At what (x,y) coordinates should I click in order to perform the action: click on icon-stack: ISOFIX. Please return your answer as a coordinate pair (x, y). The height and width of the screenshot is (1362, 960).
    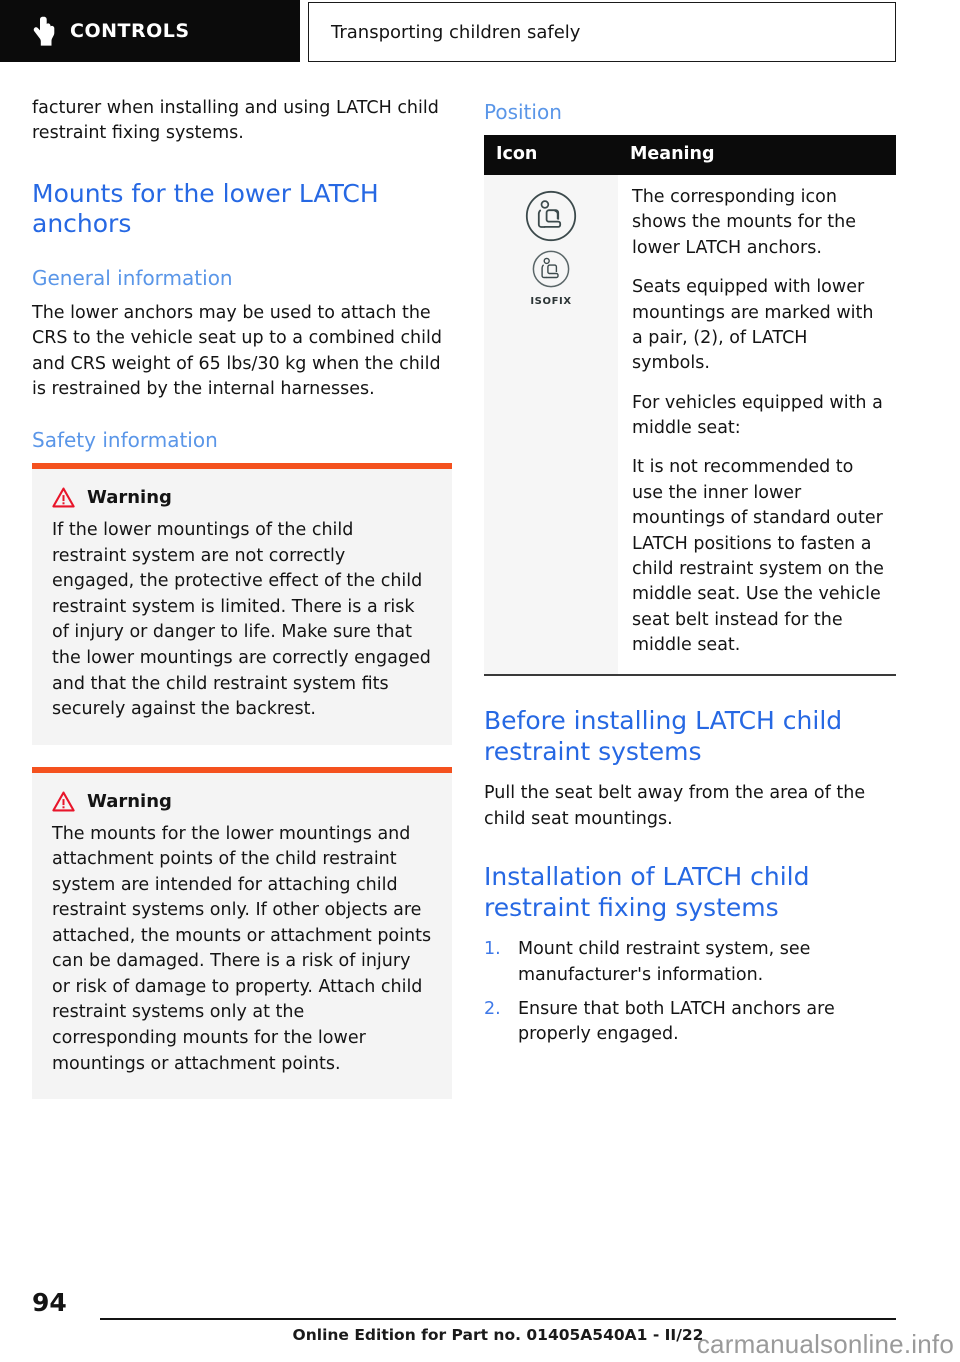
    Looking at the image, I should click on (551, 248).